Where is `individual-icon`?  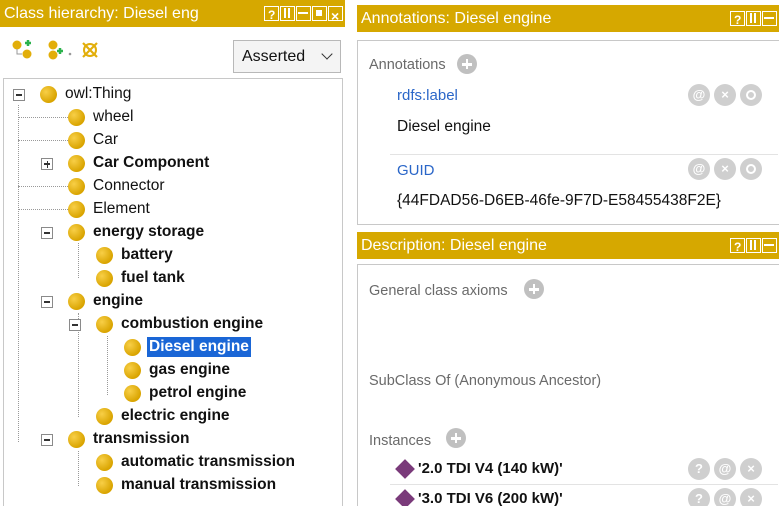
individual-icon is located at coordinates (405, 469).